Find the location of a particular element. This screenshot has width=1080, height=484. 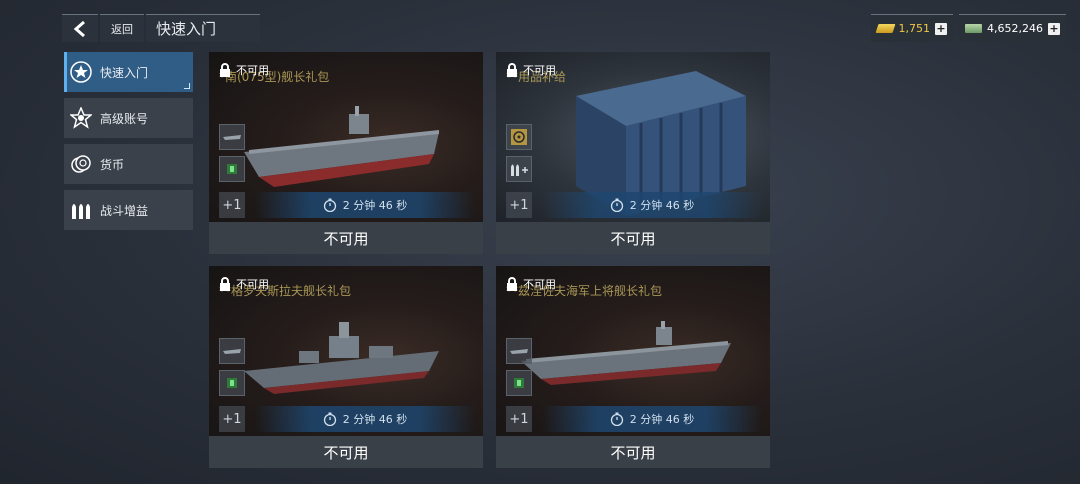

sidebar-item-combat-boost: 战斗增益 is located at coordinates (128, 210).